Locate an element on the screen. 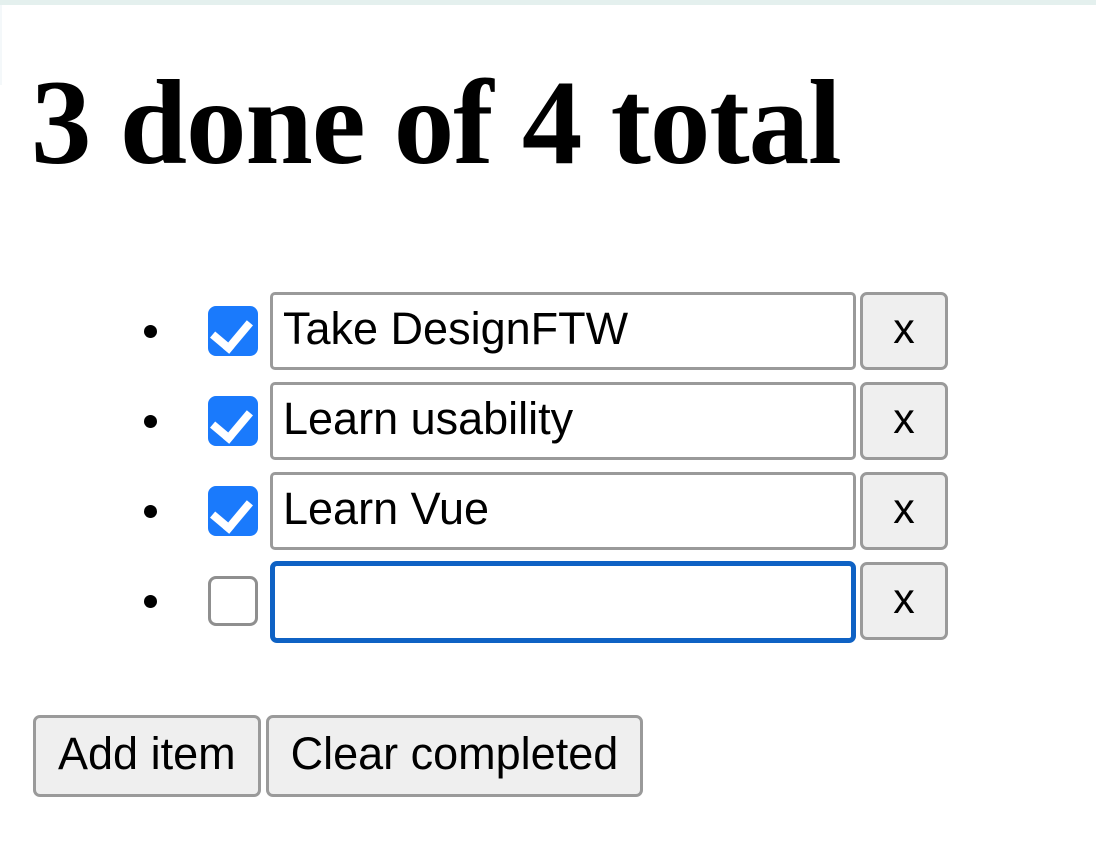  action-bar: Add item Clear completed is located at coordinates (338, 756).